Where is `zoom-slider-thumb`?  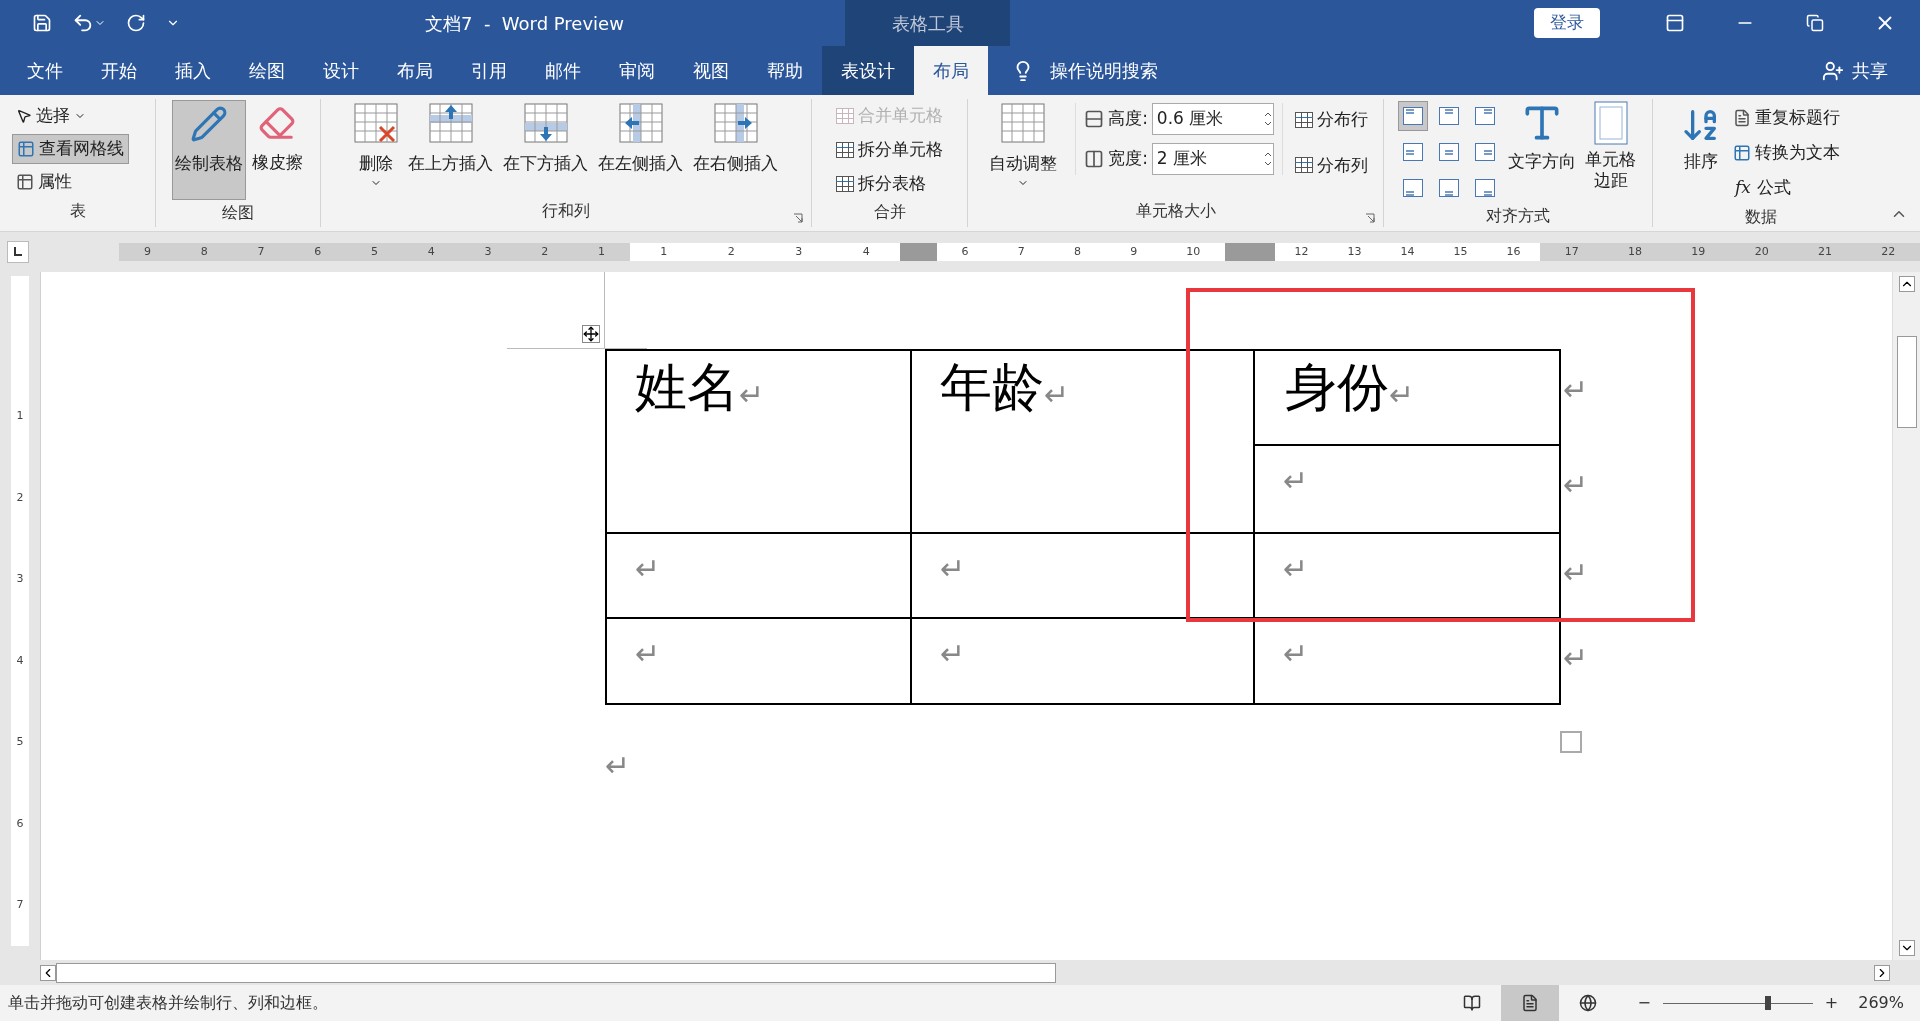 zoom-slider-thumb is located at coordinates (1767, 1003).